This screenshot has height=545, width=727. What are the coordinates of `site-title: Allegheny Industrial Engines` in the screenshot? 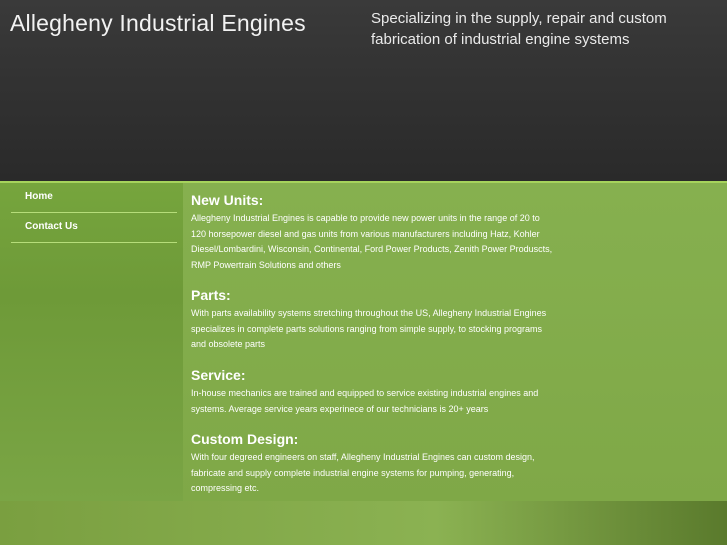 It's located at (158, 23).